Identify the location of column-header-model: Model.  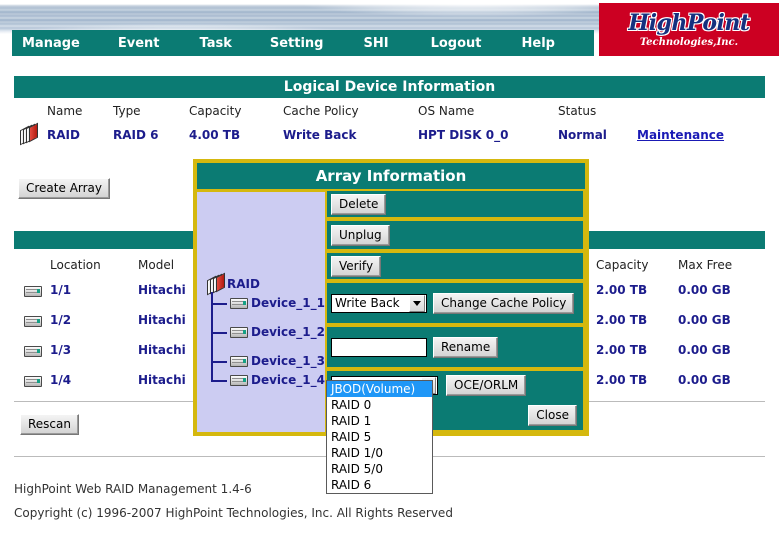
(156, 265).